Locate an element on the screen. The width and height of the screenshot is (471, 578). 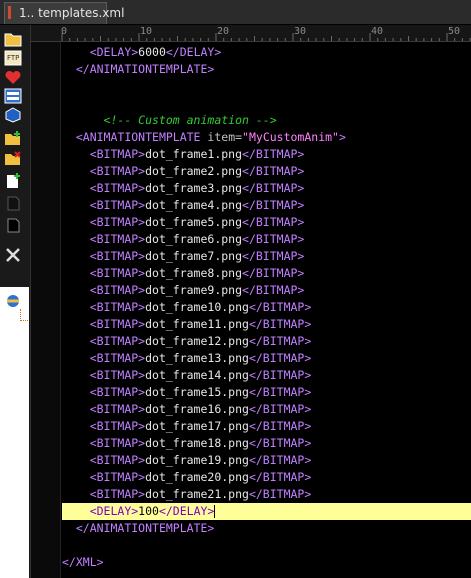
column-ruler: 0 10 20 30 40 50 is located at coordinates (251, 33).